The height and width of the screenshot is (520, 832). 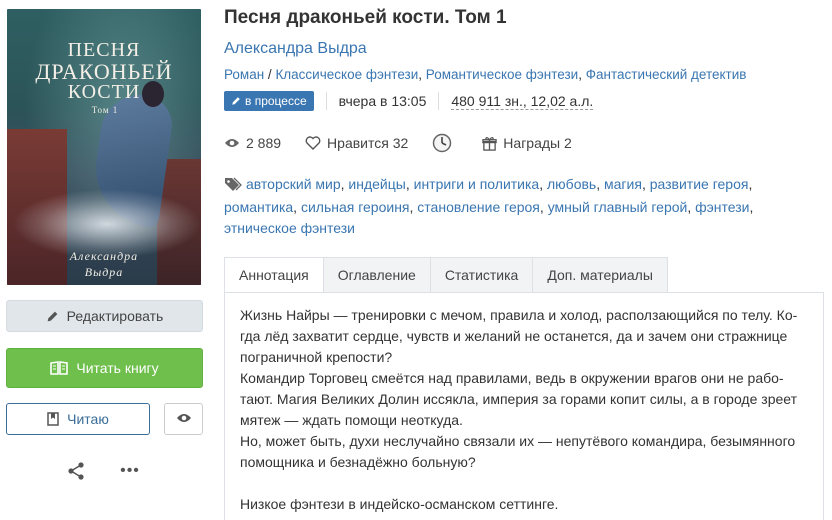 What do you see at coordinates (293, 184) in the screenshot?
I see `tag-link: авторский мир` at bounding box center [293, 184].